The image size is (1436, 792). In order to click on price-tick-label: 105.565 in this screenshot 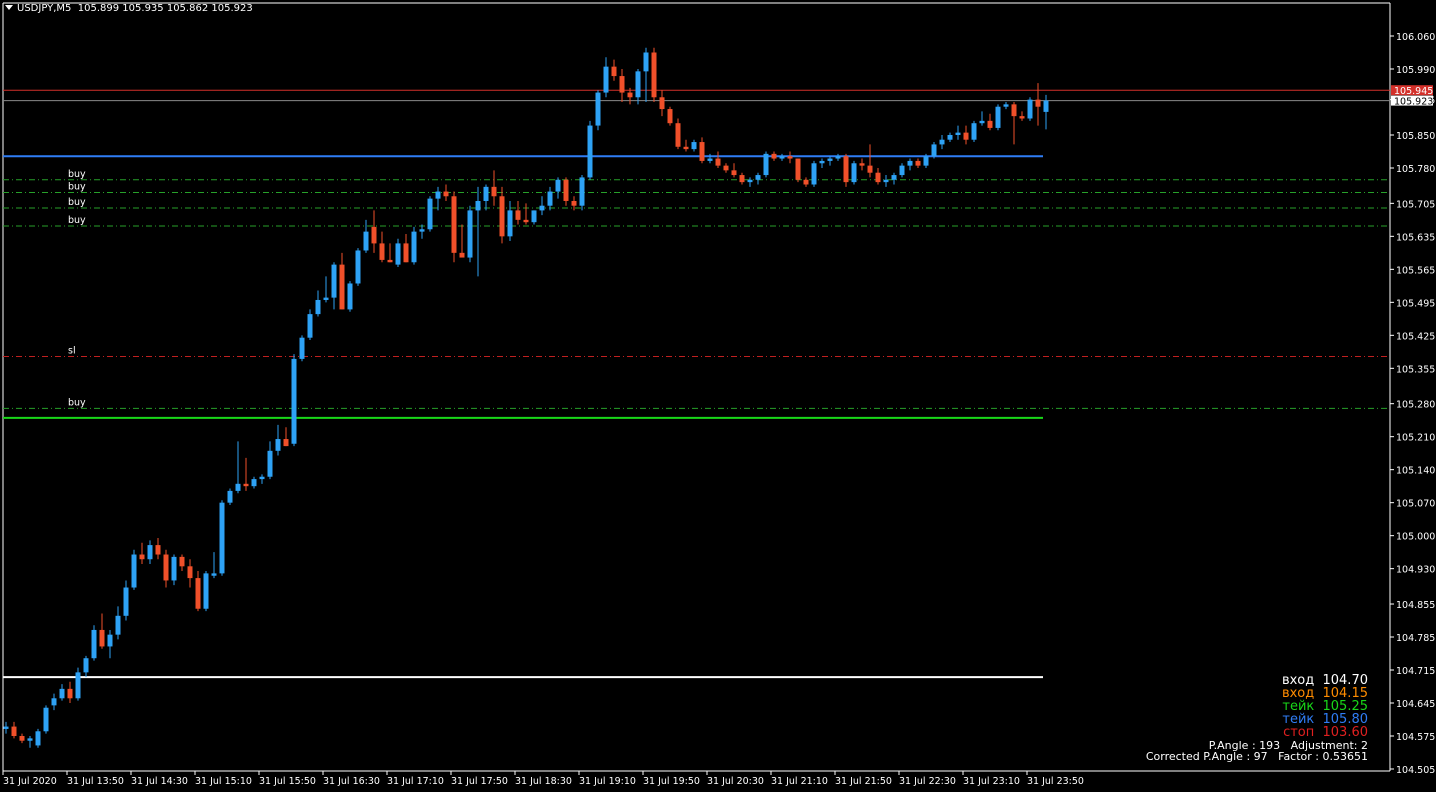, I will do `click(1415, 270)`.